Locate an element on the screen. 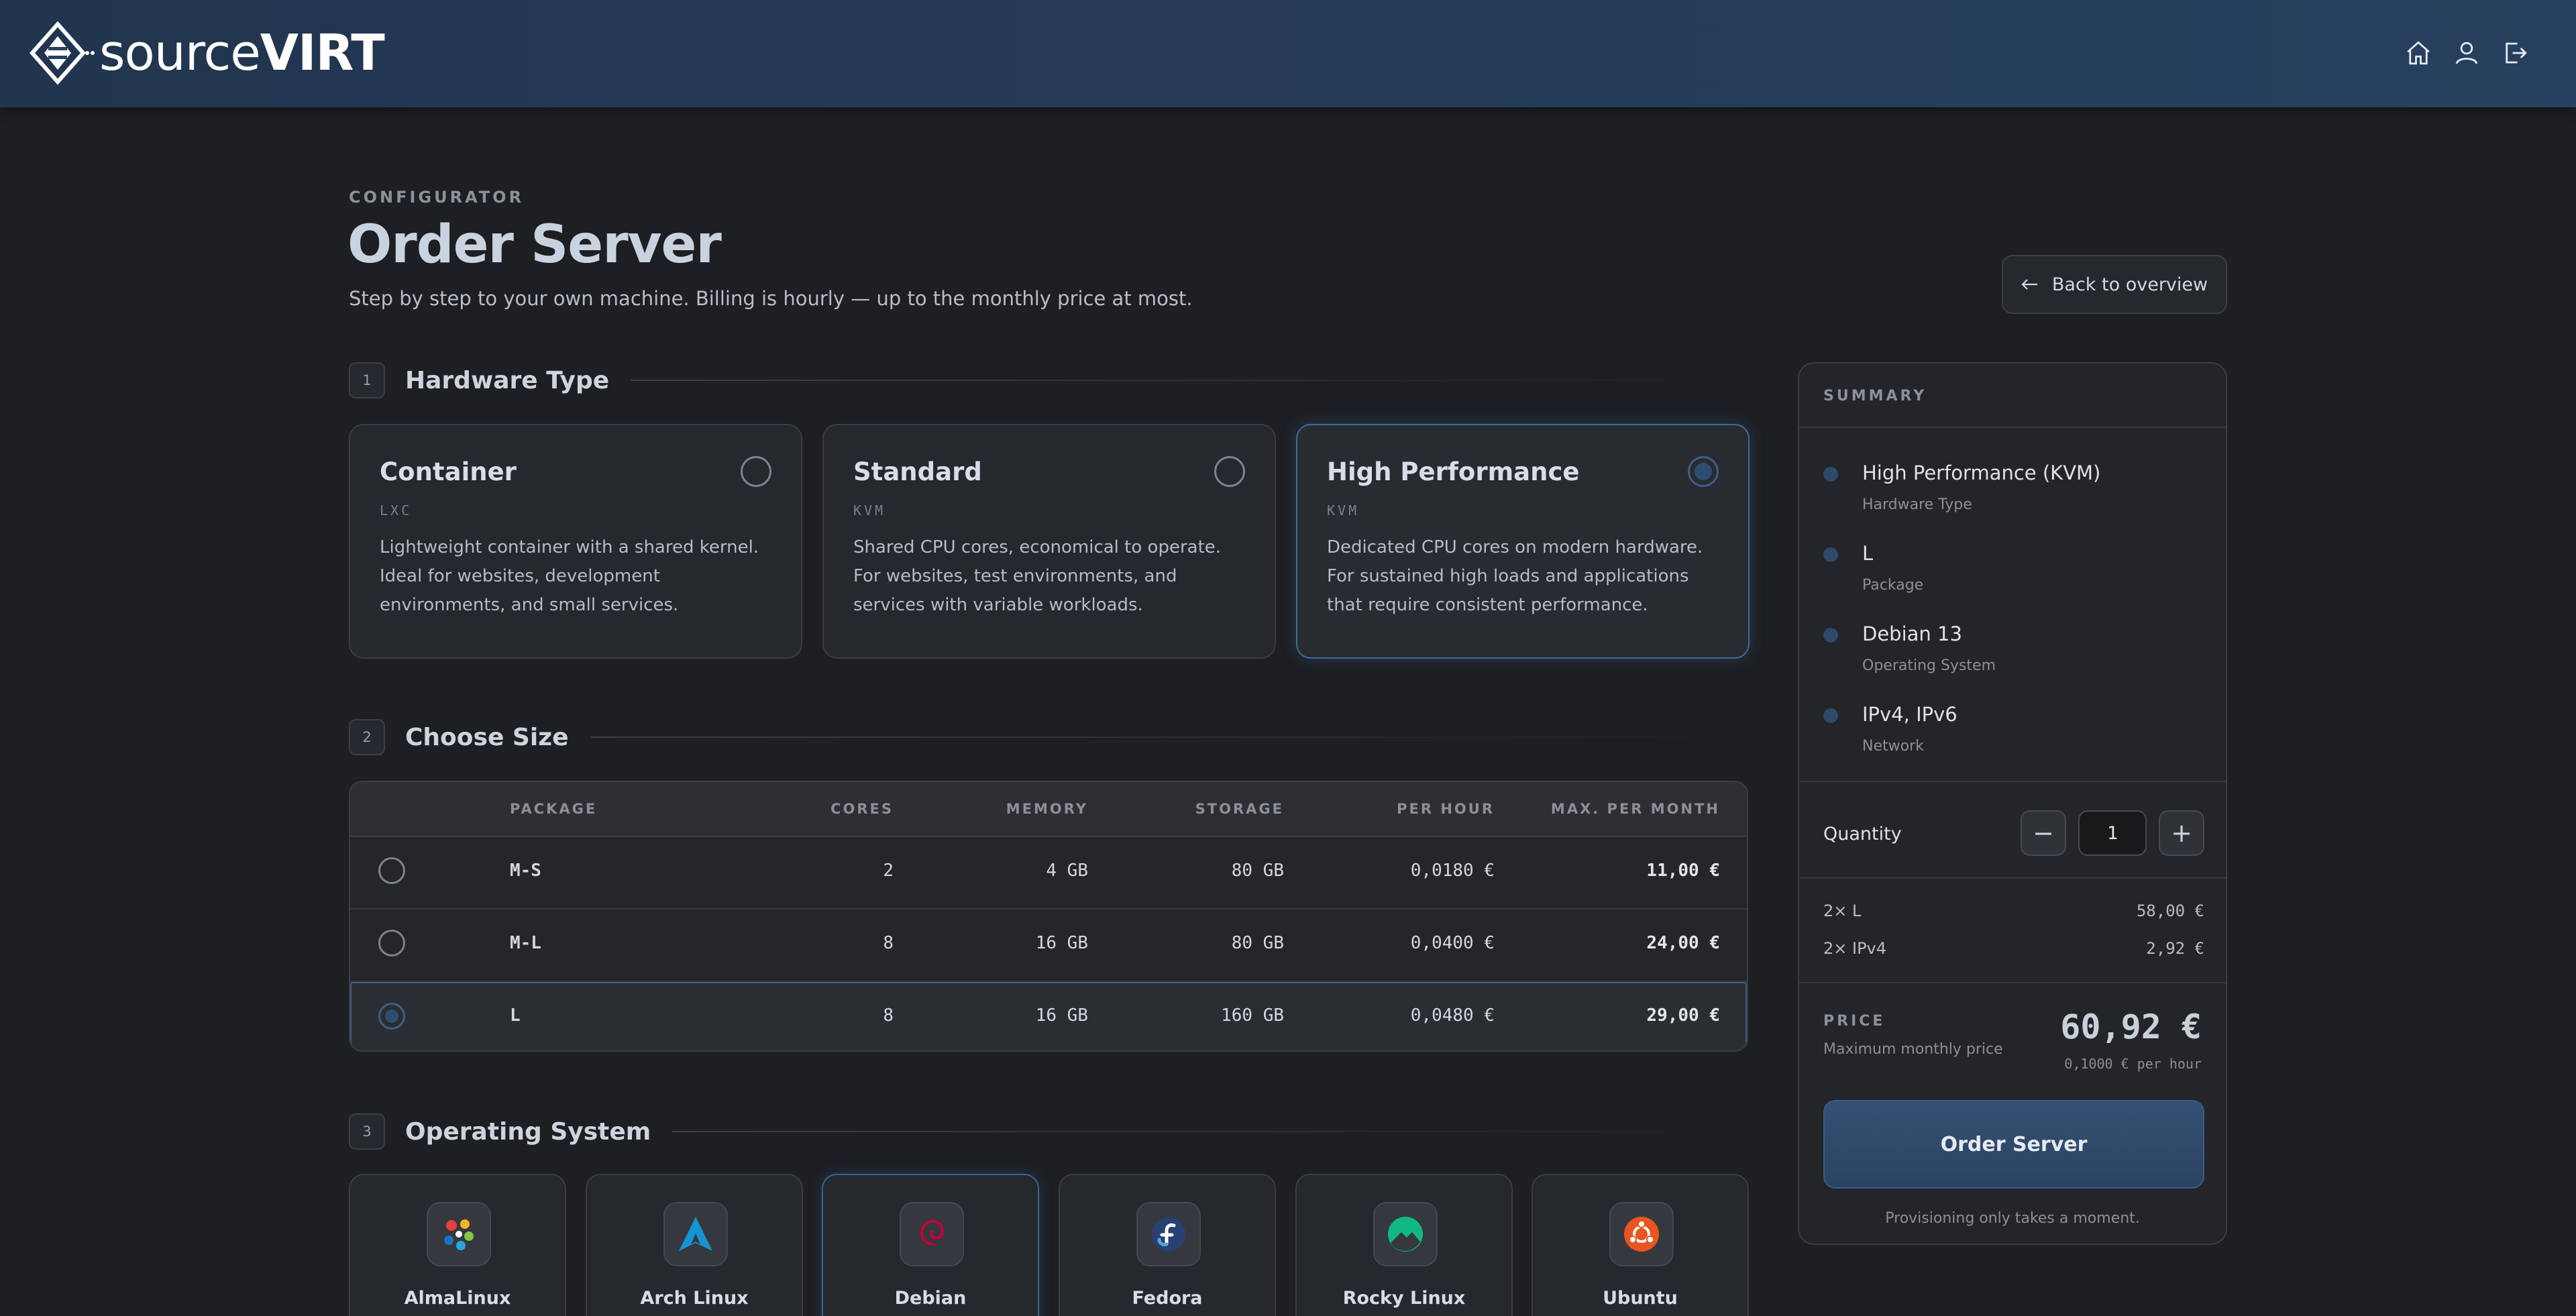  section-number: 2 is located at coordinates (367, 737).